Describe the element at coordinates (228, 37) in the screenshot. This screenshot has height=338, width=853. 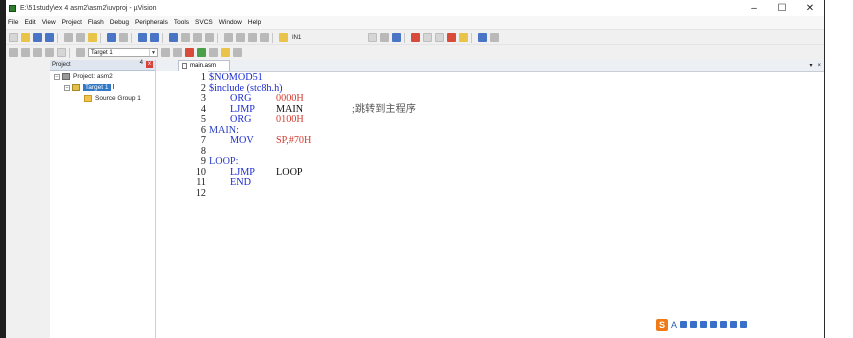
I see `indent-icon` at that location.